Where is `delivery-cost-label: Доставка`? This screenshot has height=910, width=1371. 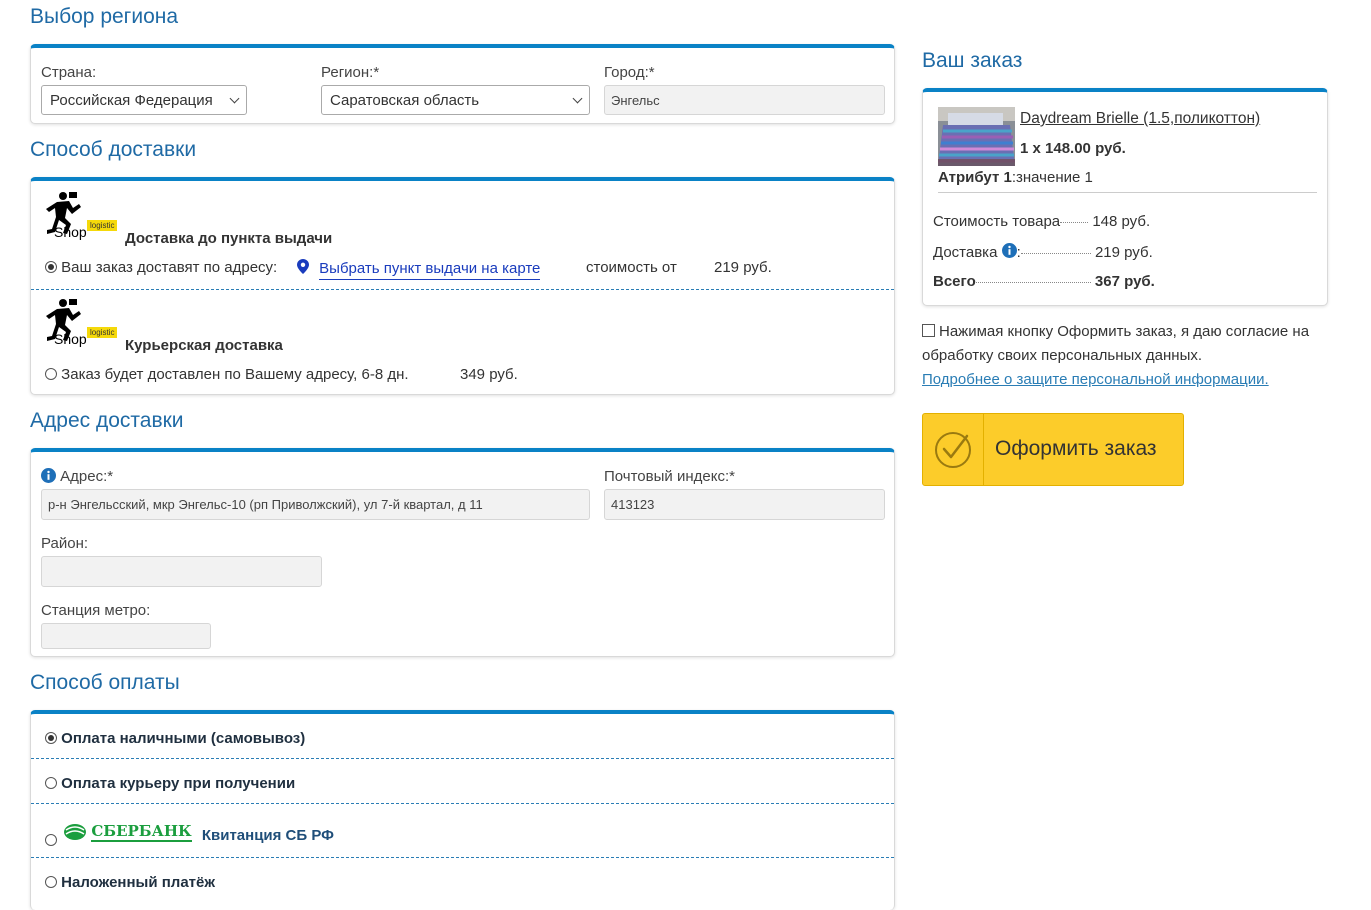
delivery-cost-label: Доставка is located at coordinates (965, 252).